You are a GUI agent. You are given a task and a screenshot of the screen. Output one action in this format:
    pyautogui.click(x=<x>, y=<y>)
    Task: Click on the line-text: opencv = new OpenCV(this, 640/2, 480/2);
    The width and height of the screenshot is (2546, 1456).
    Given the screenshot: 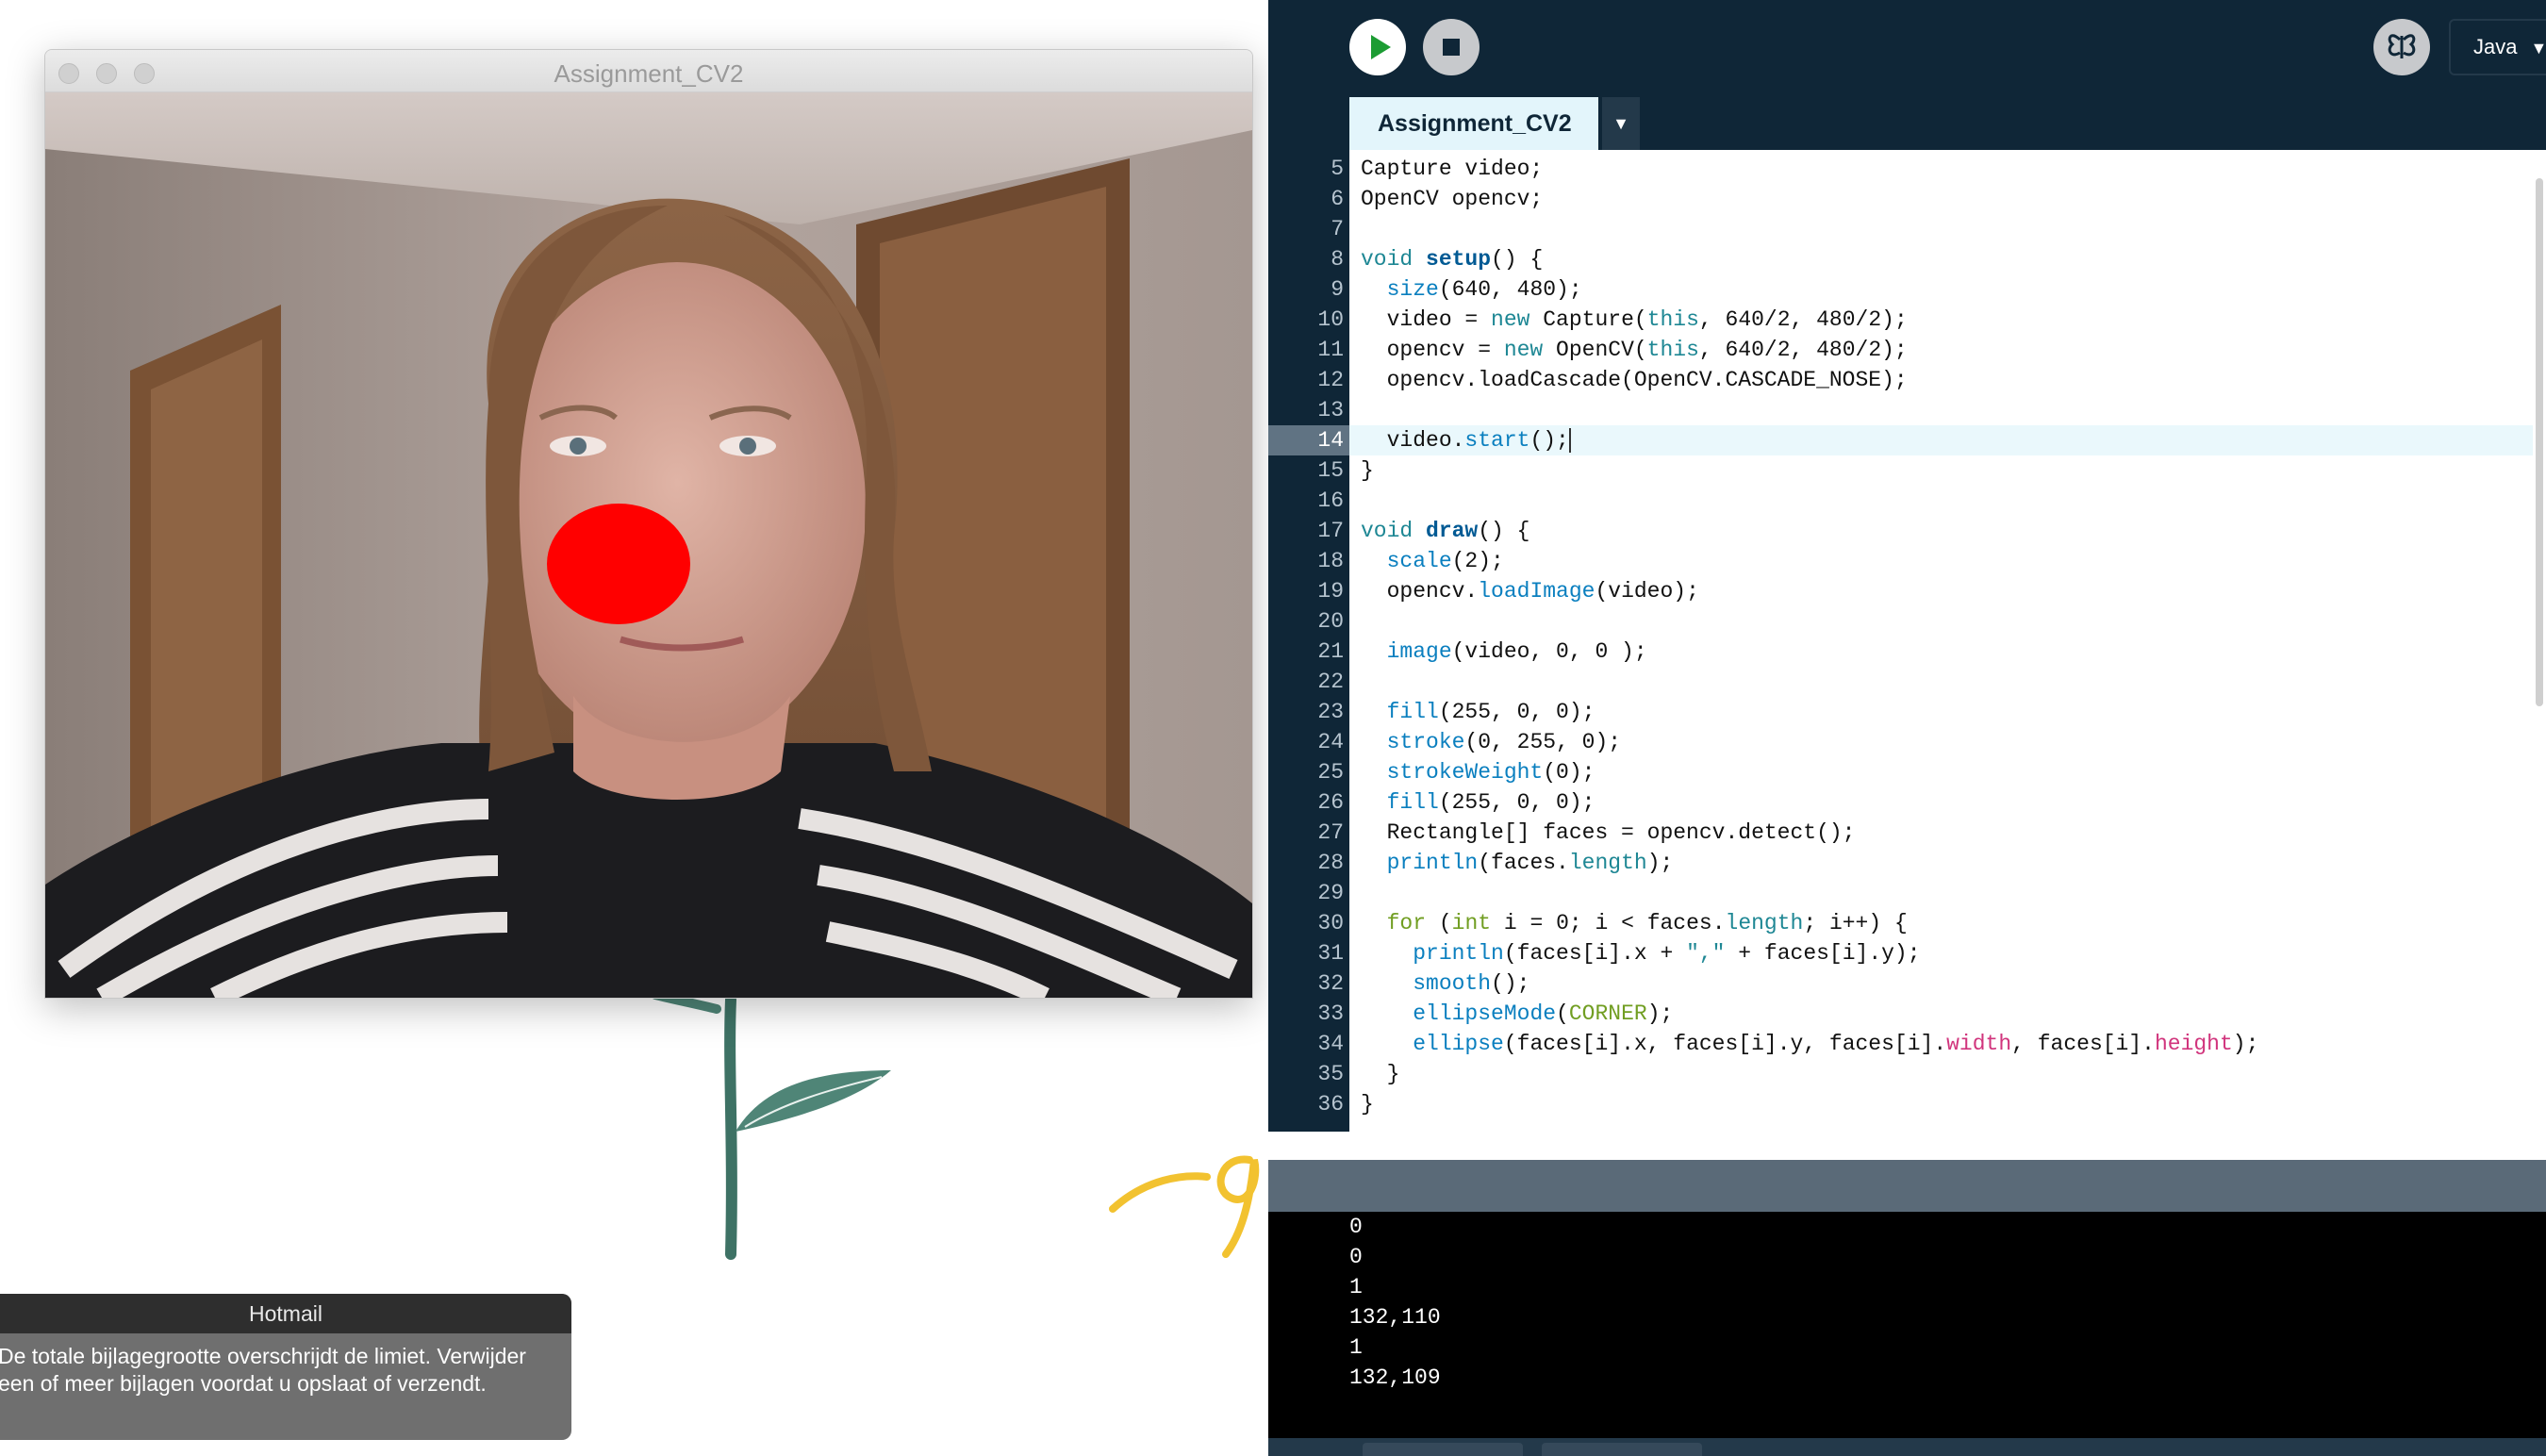 What is the action you would take?
    pyautogui.click(x=1634, y=350)
    